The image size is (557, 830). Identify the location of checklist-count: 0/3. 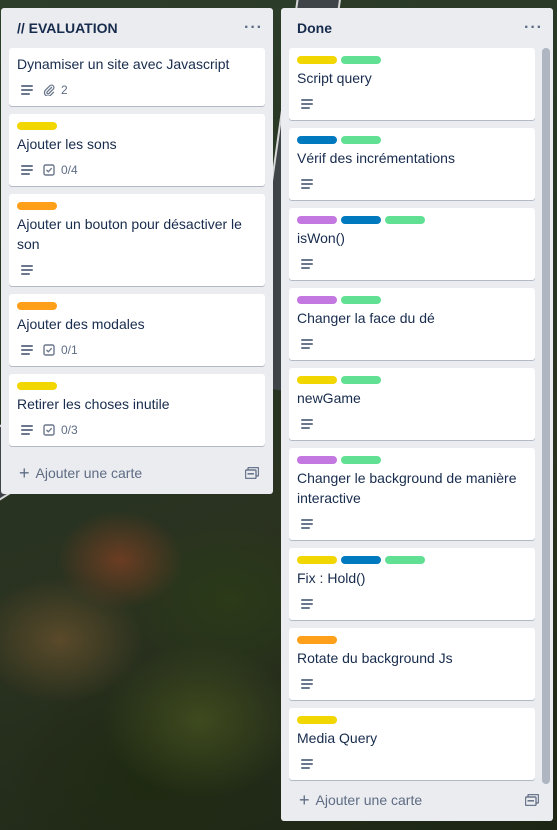
(69, 430).